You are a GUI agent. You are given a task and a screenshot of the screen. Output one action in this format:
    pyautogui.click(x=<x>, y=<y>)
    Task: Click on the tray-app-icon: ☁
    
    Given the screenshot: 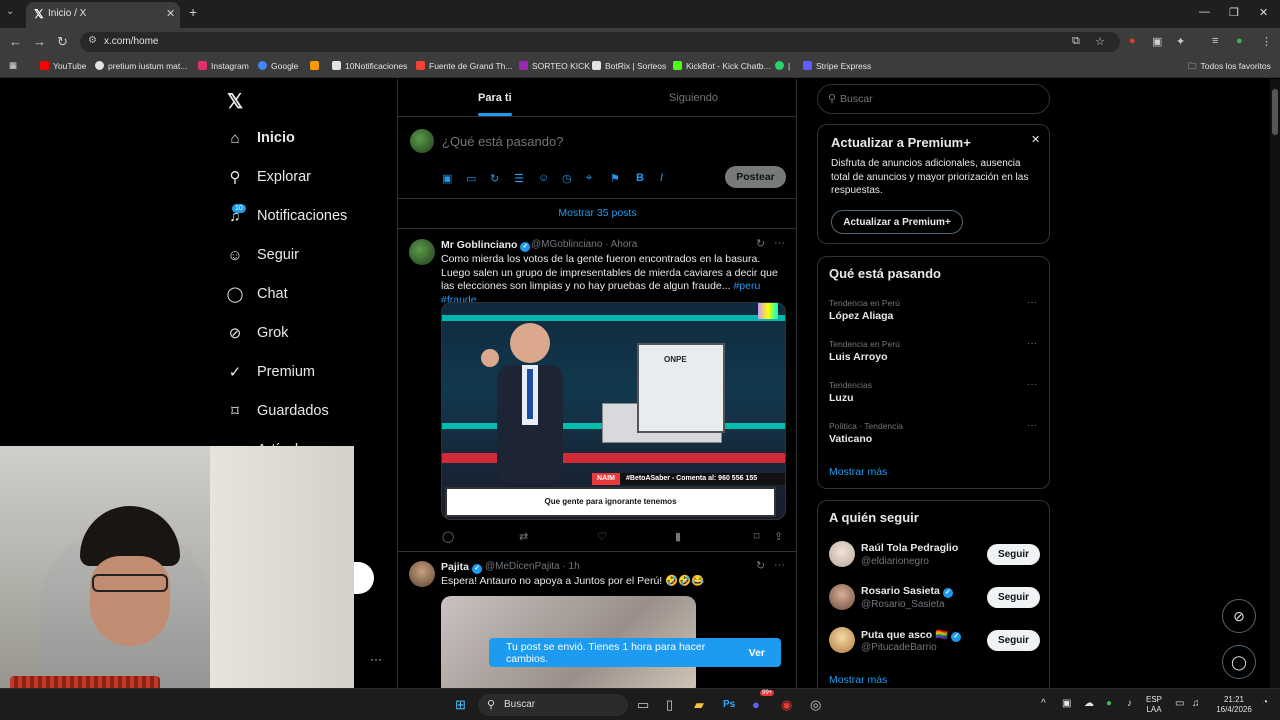 What is the action you would take?
    pyautogui.click(x=1089, y=704)
    